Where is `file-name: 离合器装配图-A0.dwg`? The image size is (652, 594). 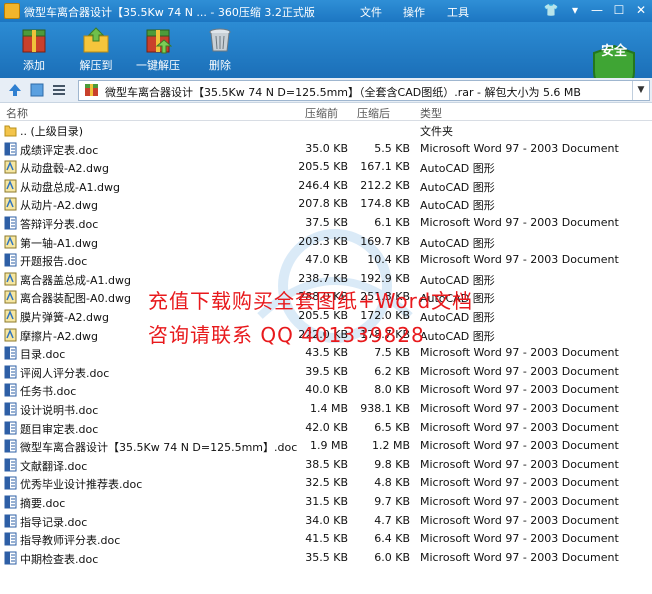
file-name: 离合器装配图-A0.dwg is located at coordinates (75, 299).